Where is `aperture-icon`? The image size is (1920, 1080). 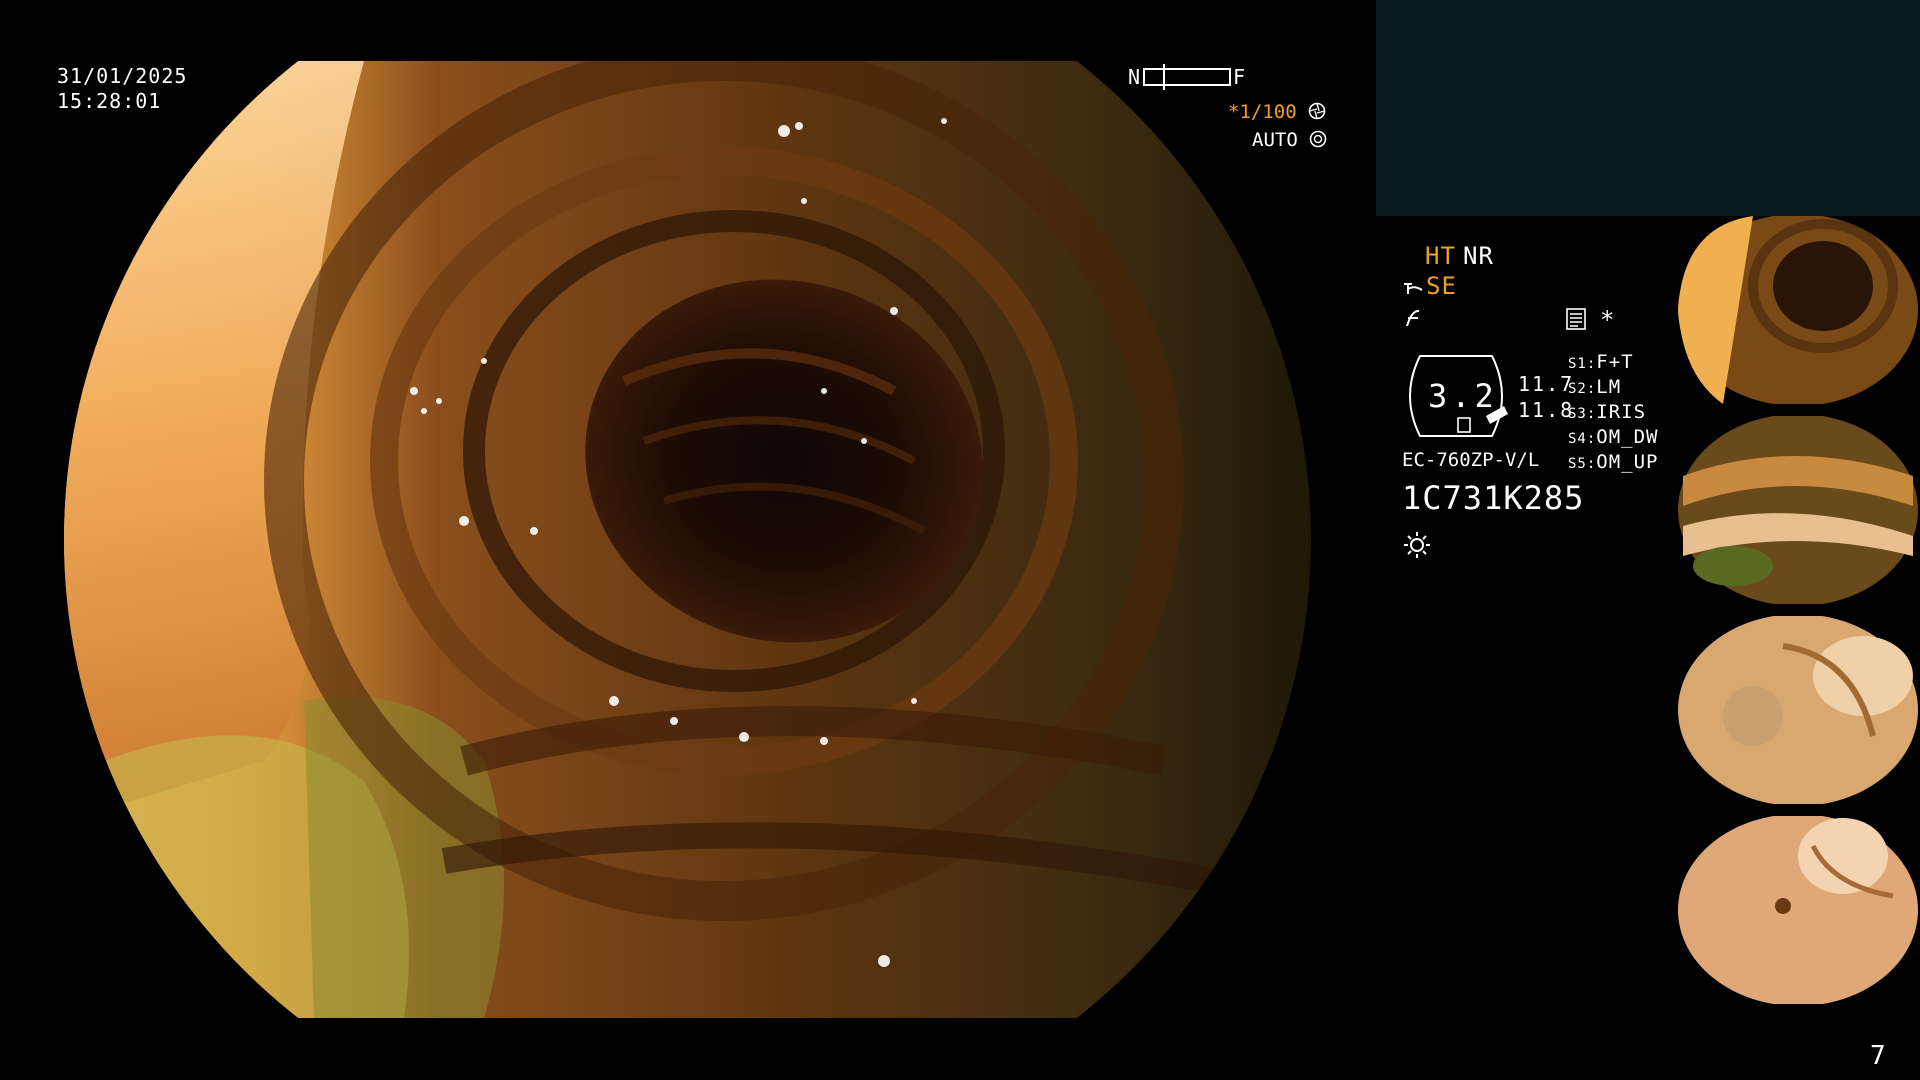
aperture-icon is located at coordinates (1317, 111).